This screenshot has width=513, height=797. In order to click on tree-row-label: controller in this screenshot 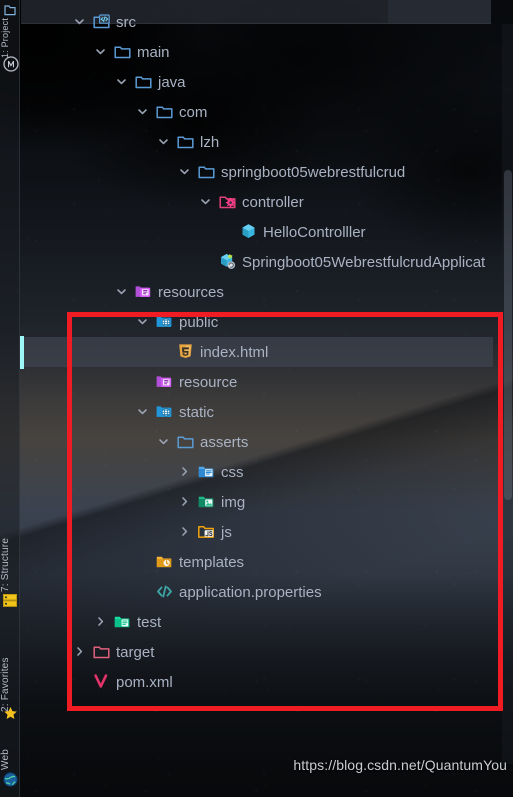, I will do `click(273, 202)`.